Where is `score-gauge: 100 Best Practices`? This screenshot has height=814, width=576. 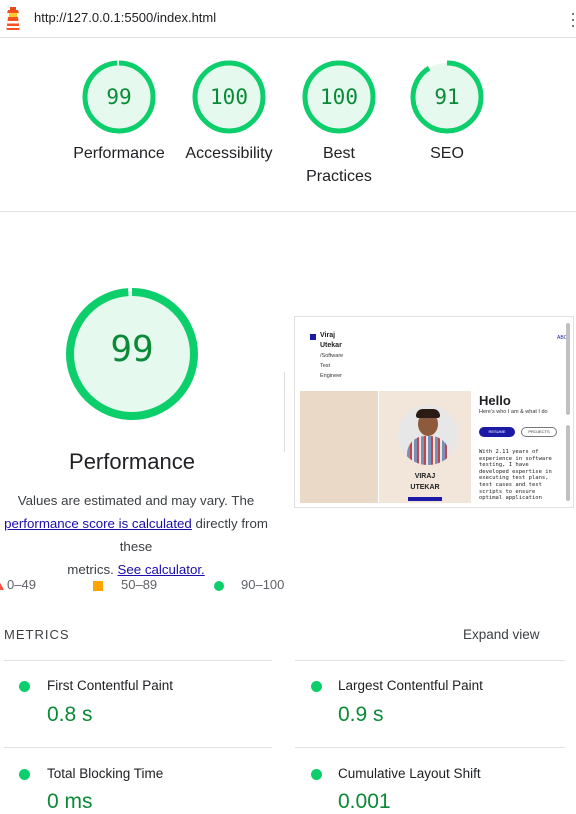
score-gauge: 100 Best Practices is located at coordinates (339, 123).